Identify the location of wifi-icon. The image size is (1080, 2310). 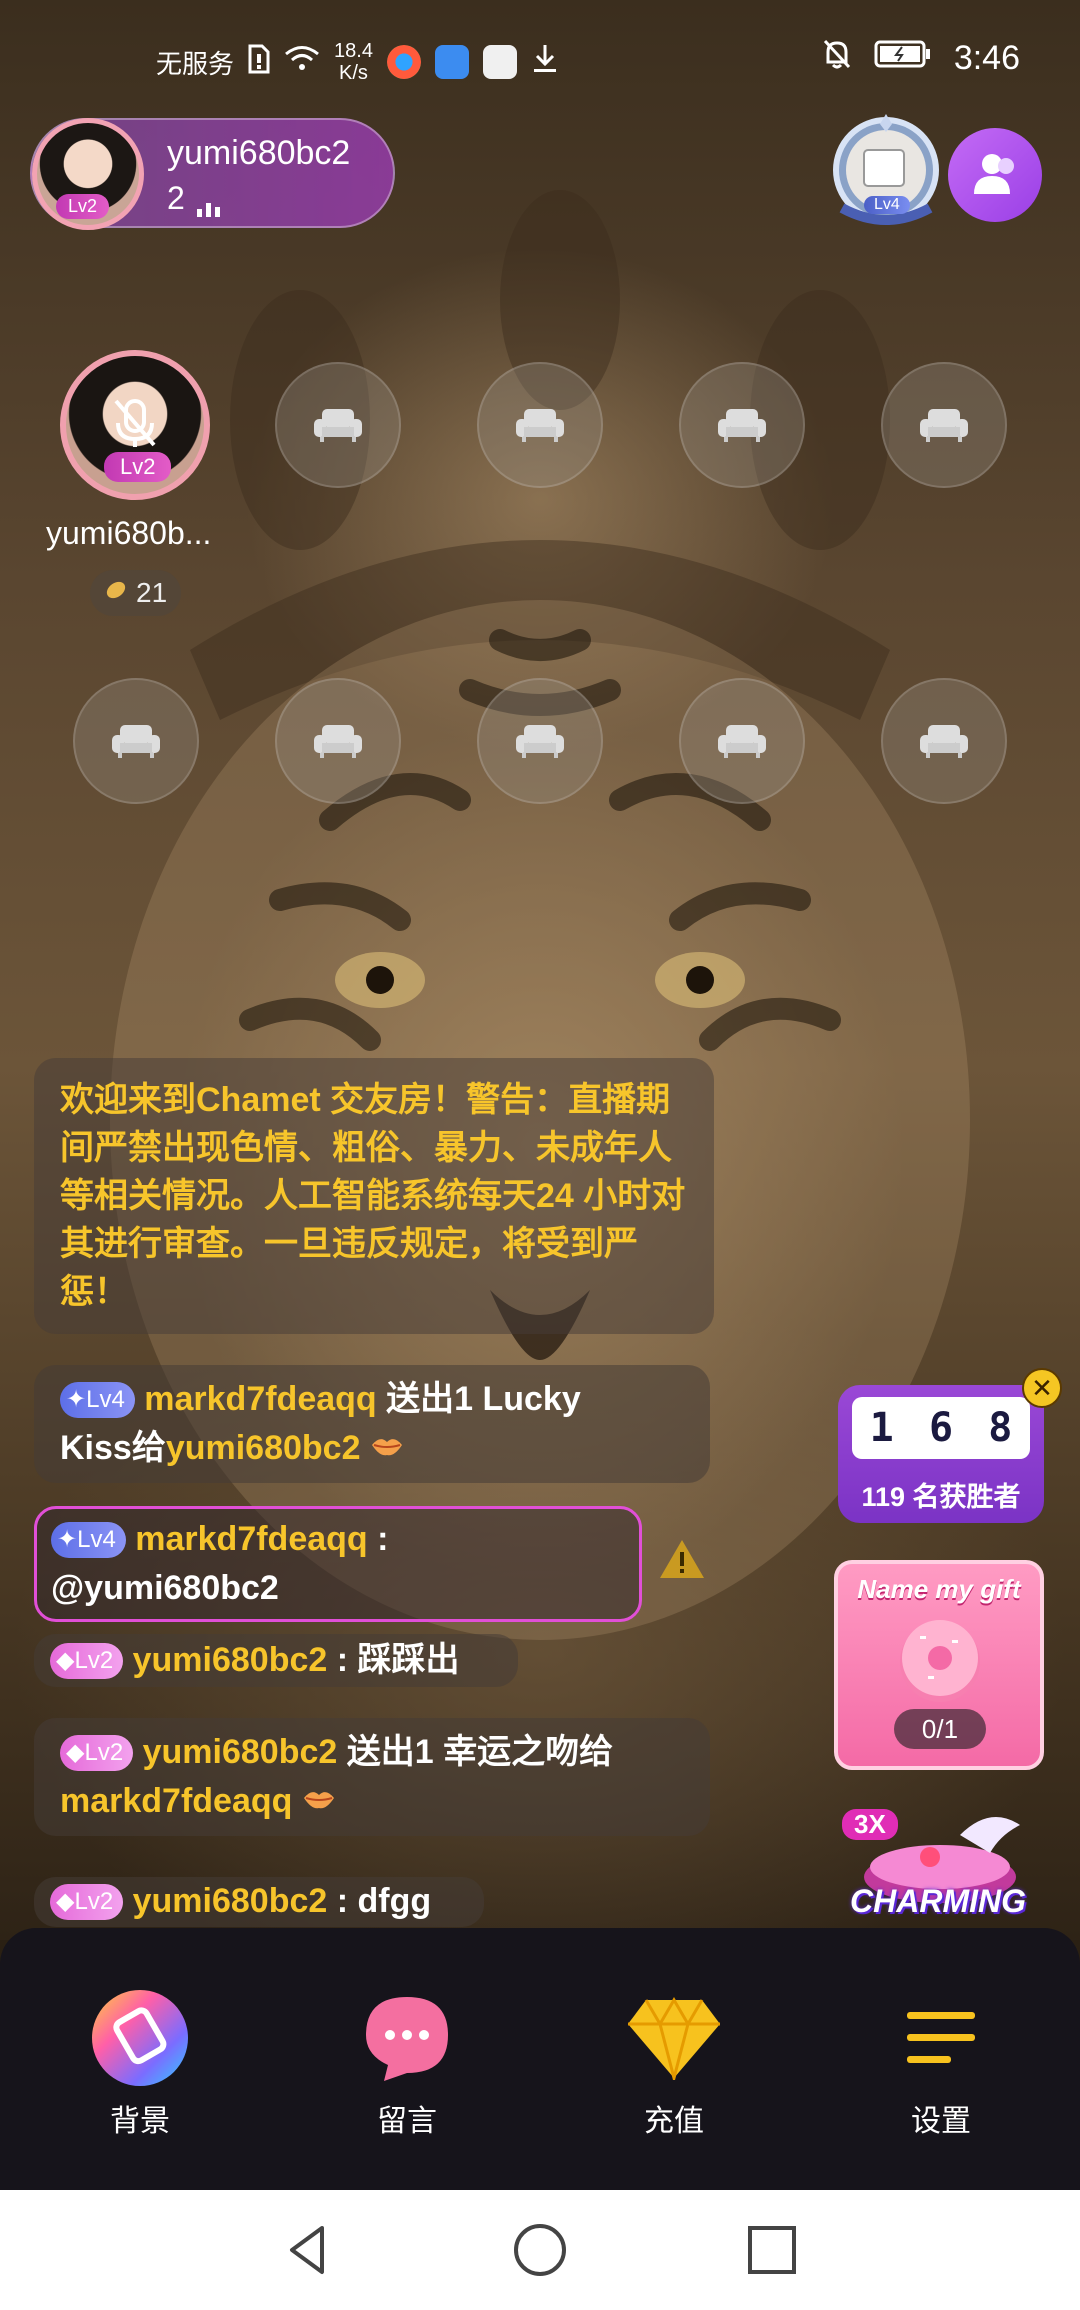
(302, 62).